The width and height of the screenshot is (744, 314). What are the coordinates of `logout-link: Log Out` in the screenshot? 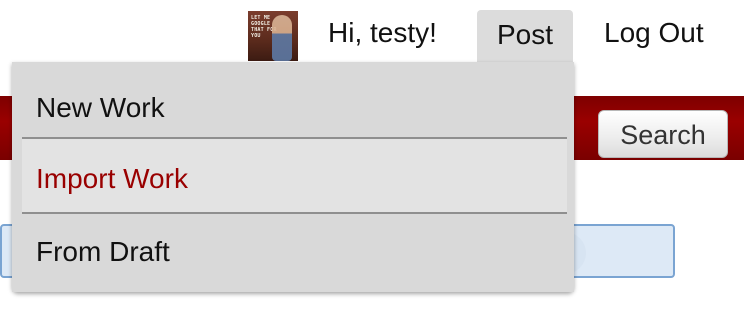 It's located at (654, 33).